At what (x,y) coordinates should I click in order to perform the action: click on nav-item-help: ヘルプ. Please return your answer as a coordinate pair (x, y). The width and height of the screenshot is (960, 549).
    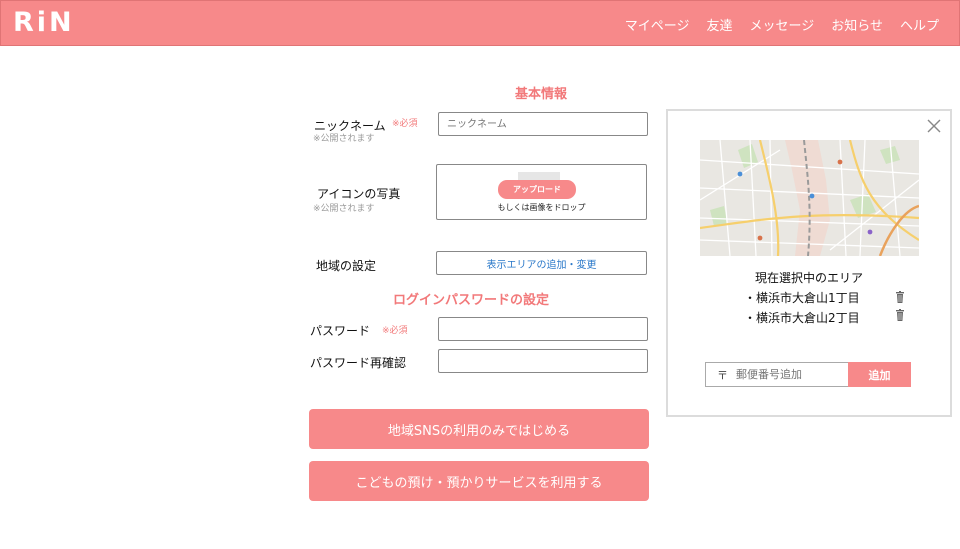
    Looking at the image, I should click on (919, 24).